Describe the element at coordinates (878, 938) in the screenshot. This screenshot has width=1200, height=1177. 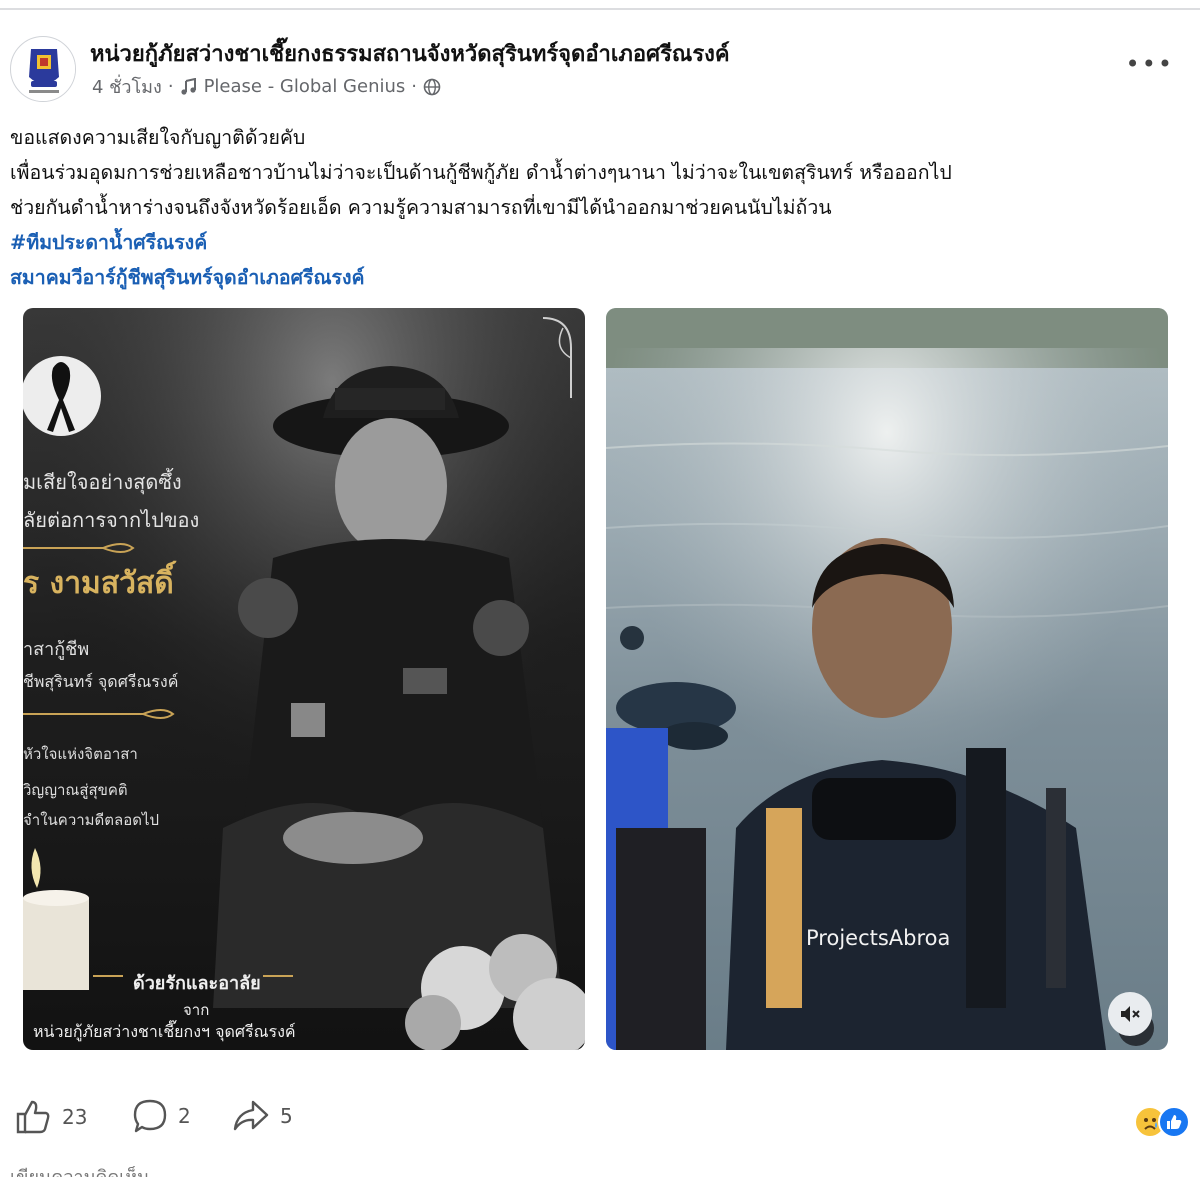
I see `shirt-text: ProjectsAbroa` at that location.